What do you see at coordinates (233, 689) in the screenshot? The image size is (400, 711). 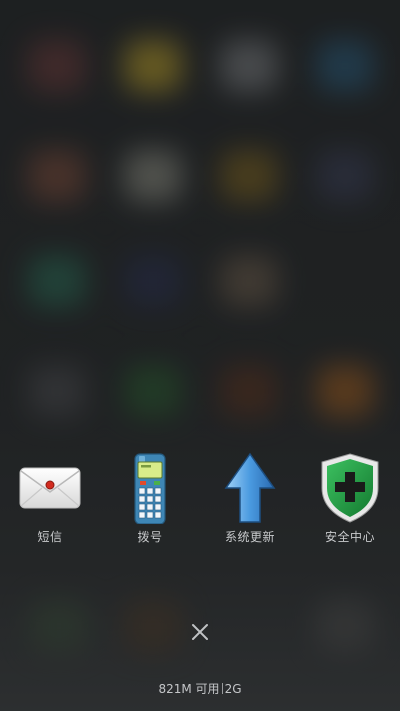 I see `memory-total: 2G` at bounding box center [233, 689].